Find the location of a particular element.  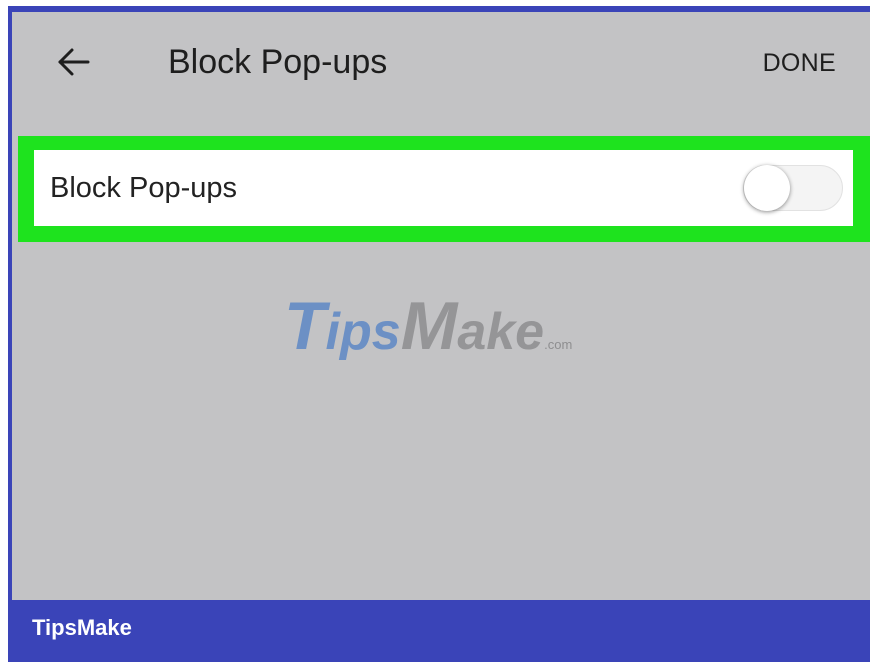

block-popups-setting-row: Block Pop-ups is located at coordinates (443, 188).